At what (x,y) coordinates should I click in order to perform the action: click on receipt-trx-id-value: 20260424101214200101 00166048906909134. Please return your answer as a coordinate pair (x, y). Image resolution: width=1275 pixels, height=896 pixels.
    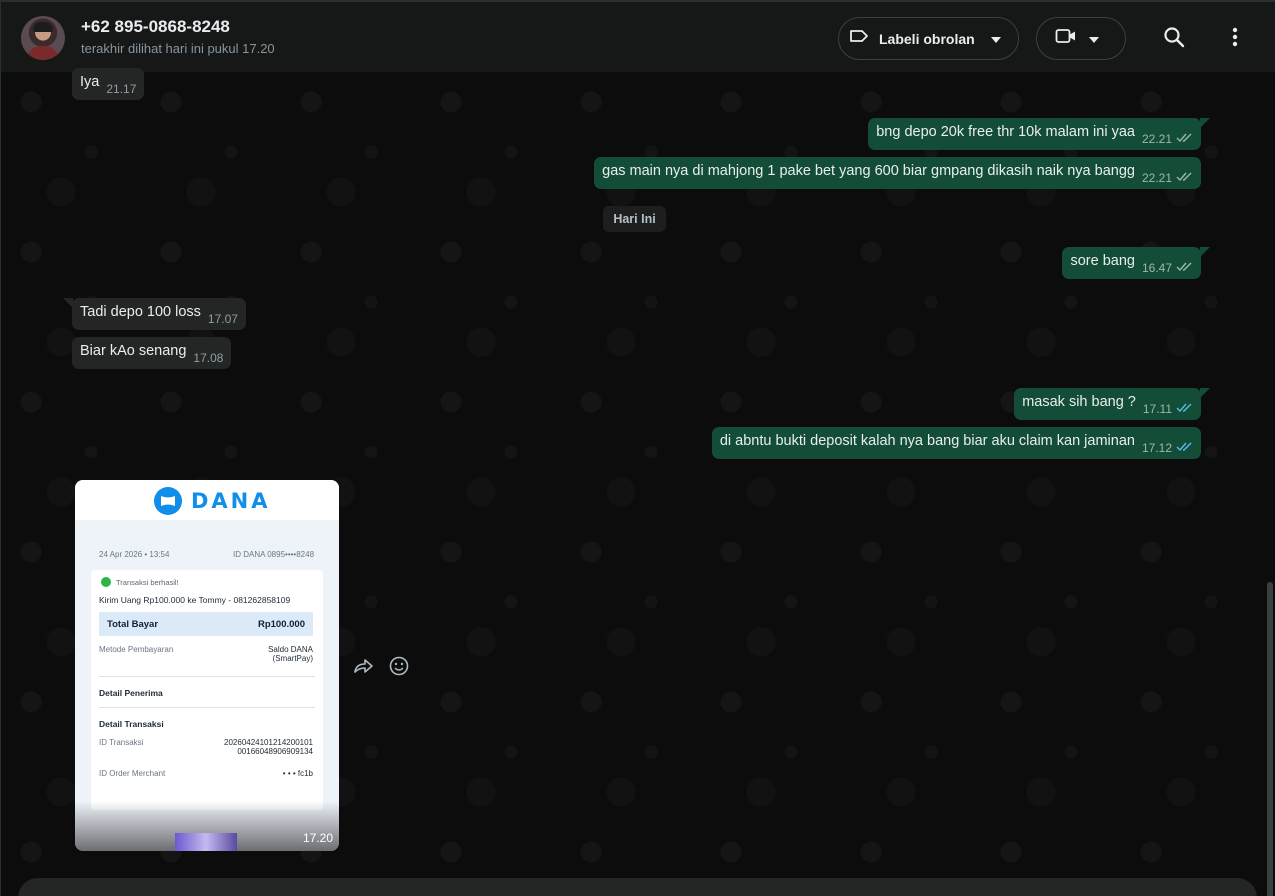
    Looking at the image, I should click on (268, 747).